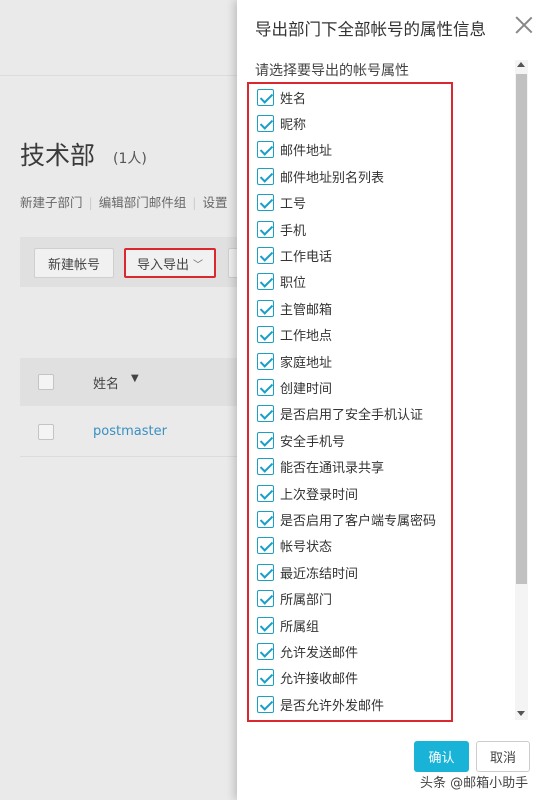 The height and width of the screenshot is (800, 550). What do you see at coordinates (319, 495) in the screenshot?
I see `attribute-label: 上次登录时间` at bounding box center [319, 495].